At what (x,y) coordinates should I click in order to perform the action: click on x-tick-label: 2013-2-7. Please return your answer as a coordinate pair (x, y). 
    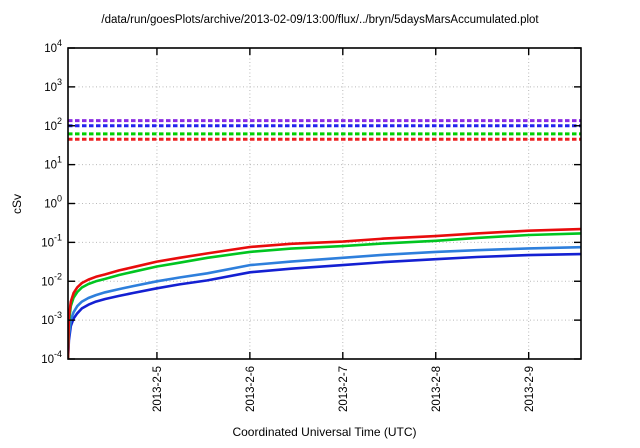
    Looking at the image, I should click on (344, 389).